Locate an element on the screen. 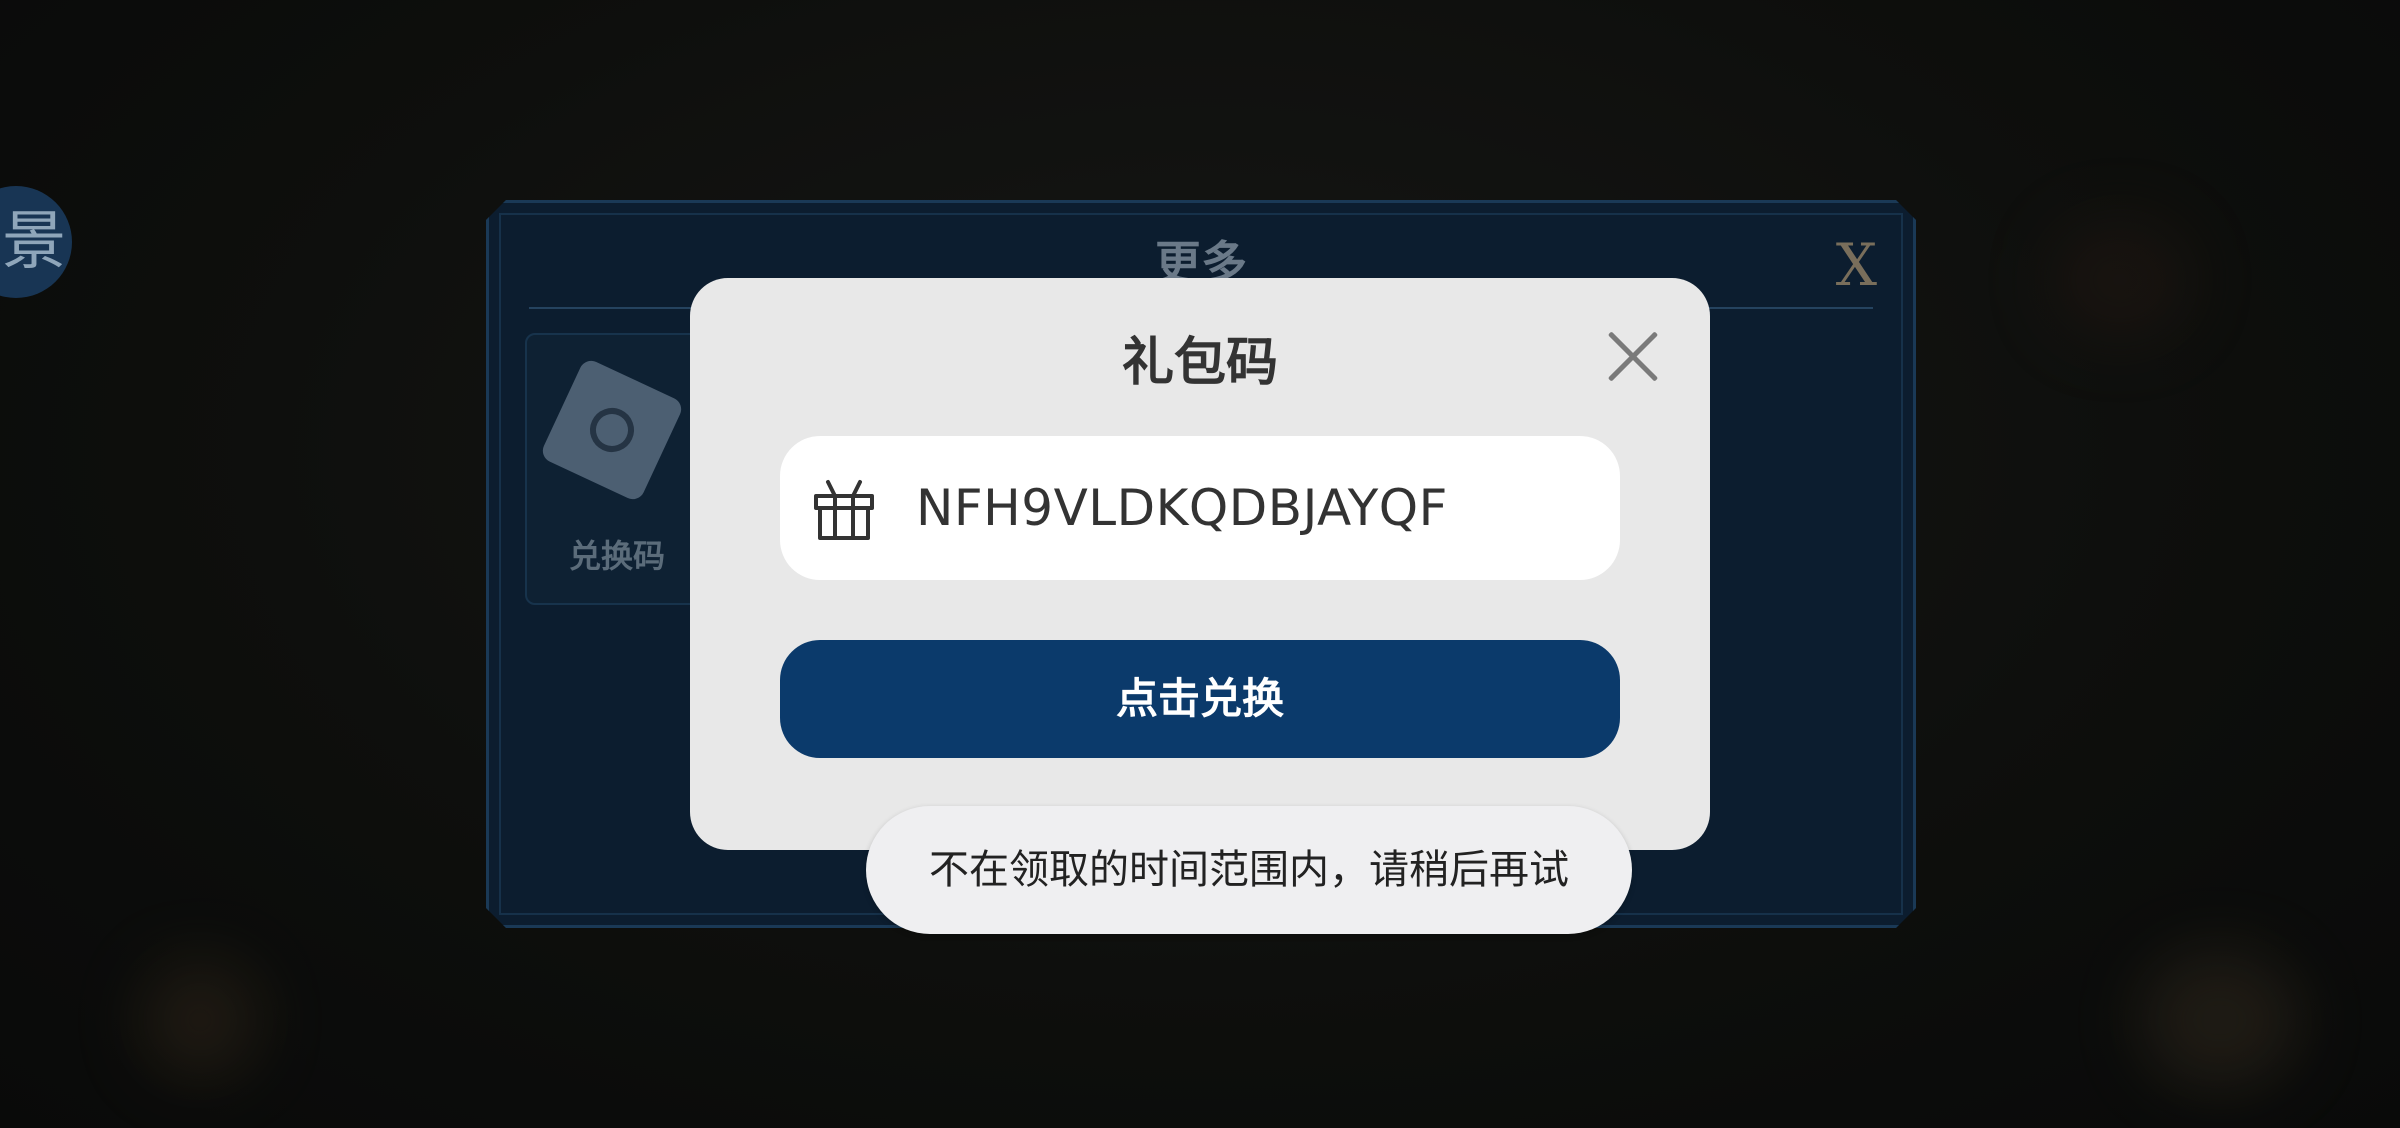 The width and height of the screenshot is (2400, 1128). gift-code-input: NFH9VLDKQDBJAYQF is located at coordinates (1200, 508).